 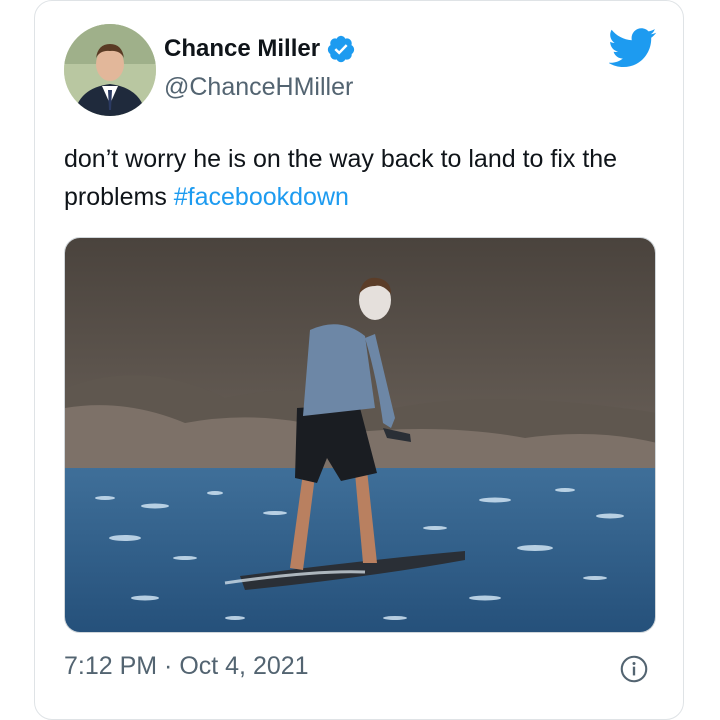 What do you see at coordinates (242, 49) in the screenshot?
I see `author-name: Chance Miller` at bounding box center [242, 49].